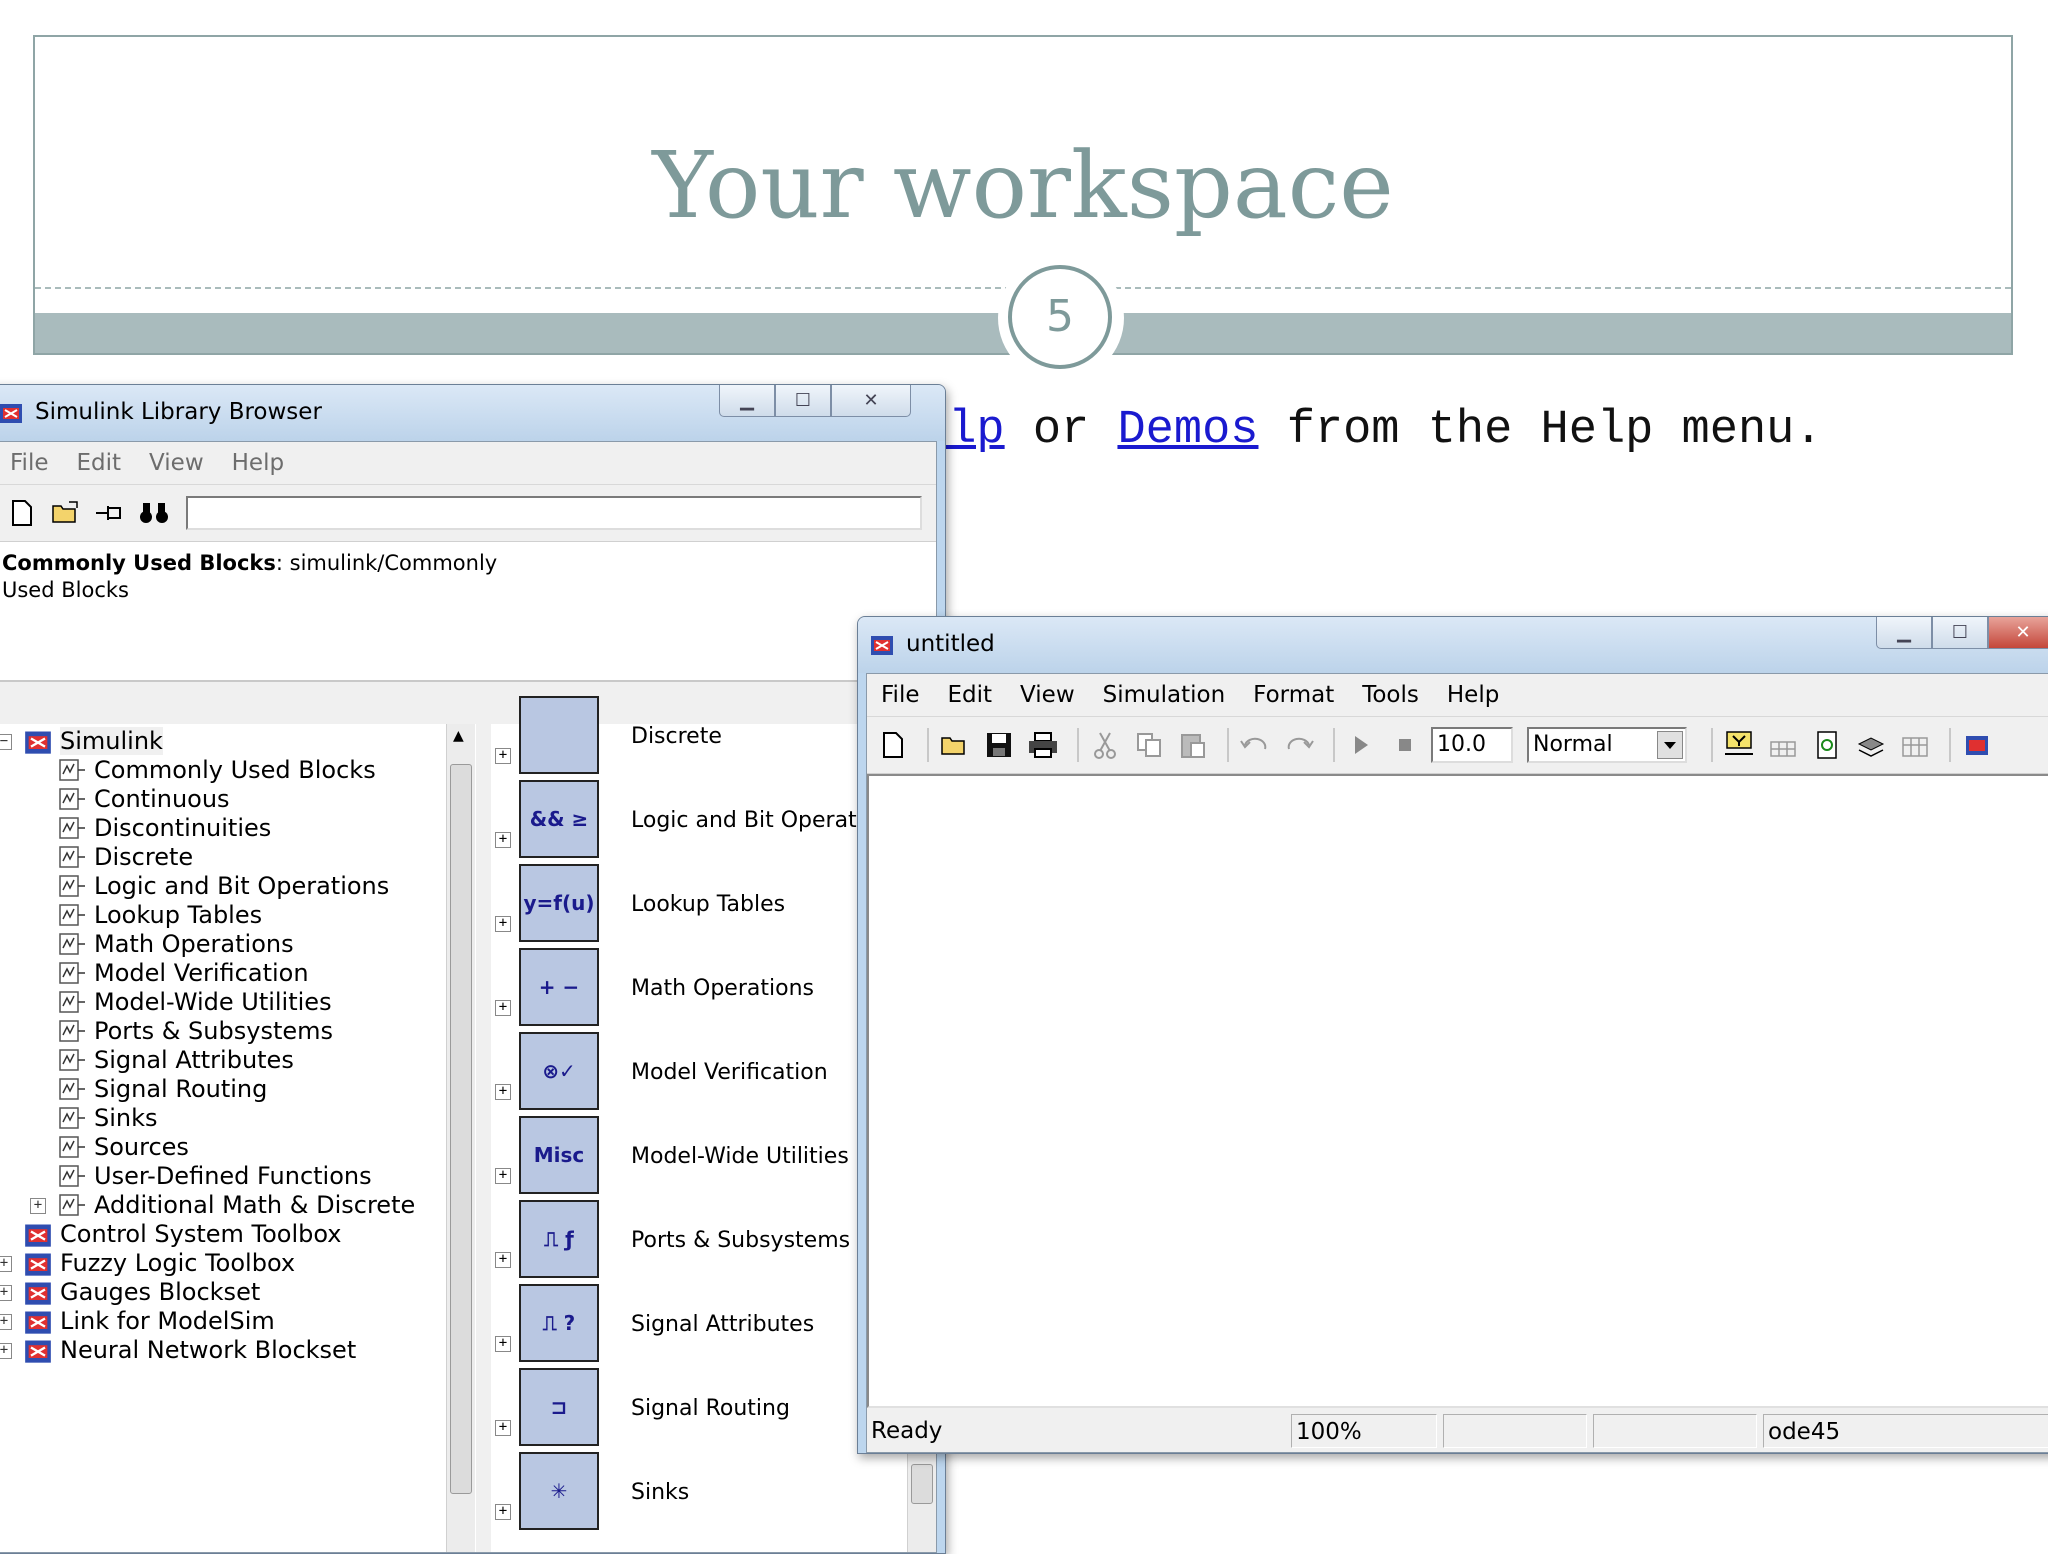 The width and height of the screenshot is (2048, 1554). I want to click on library-icon, so click(1871, 747).